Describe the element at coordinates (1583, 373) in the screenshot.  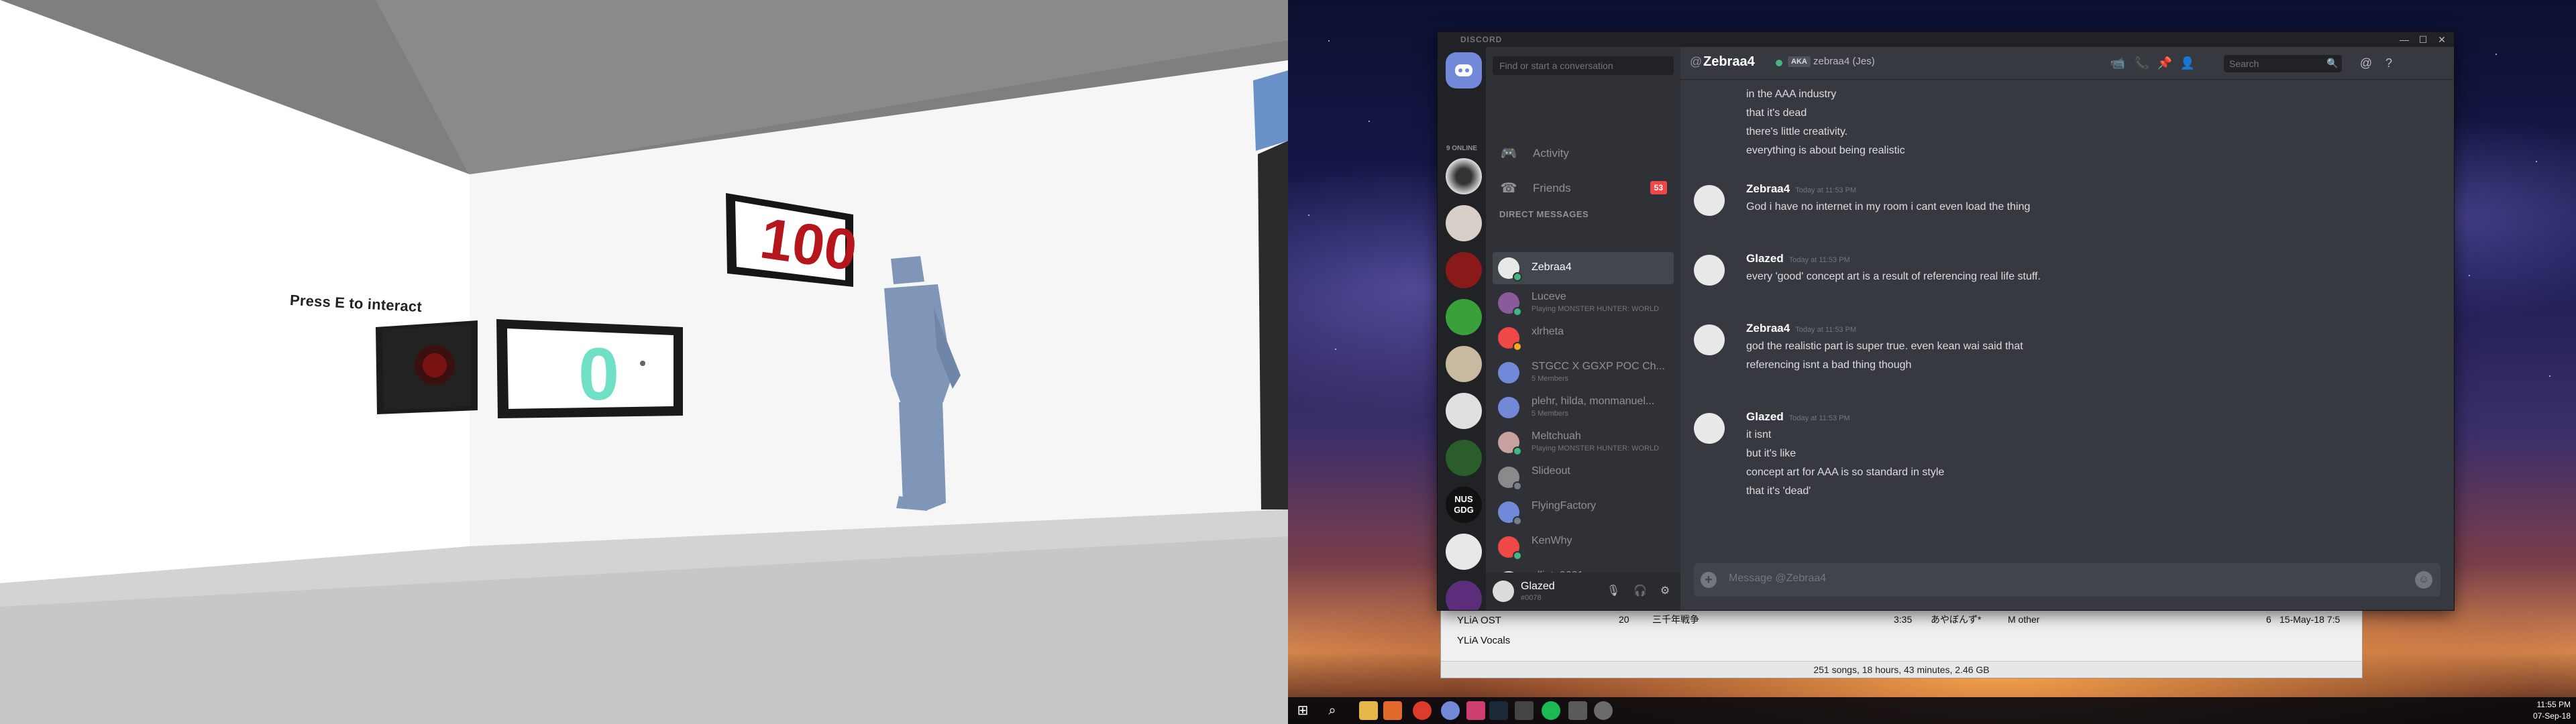
I see `dm-item: STGCC X GGXP POC Ch... 5 Members` at that location.